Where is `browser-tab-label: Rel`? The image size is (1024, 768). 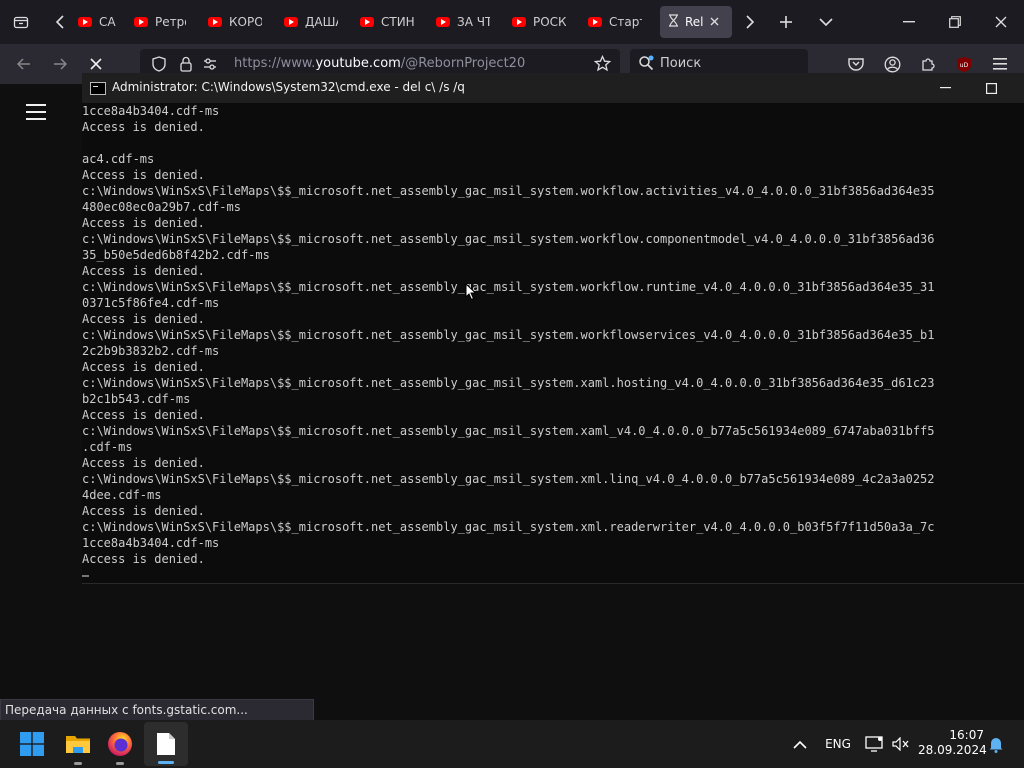 browser-tab-label: Rel is located at coordinates (694, 22).